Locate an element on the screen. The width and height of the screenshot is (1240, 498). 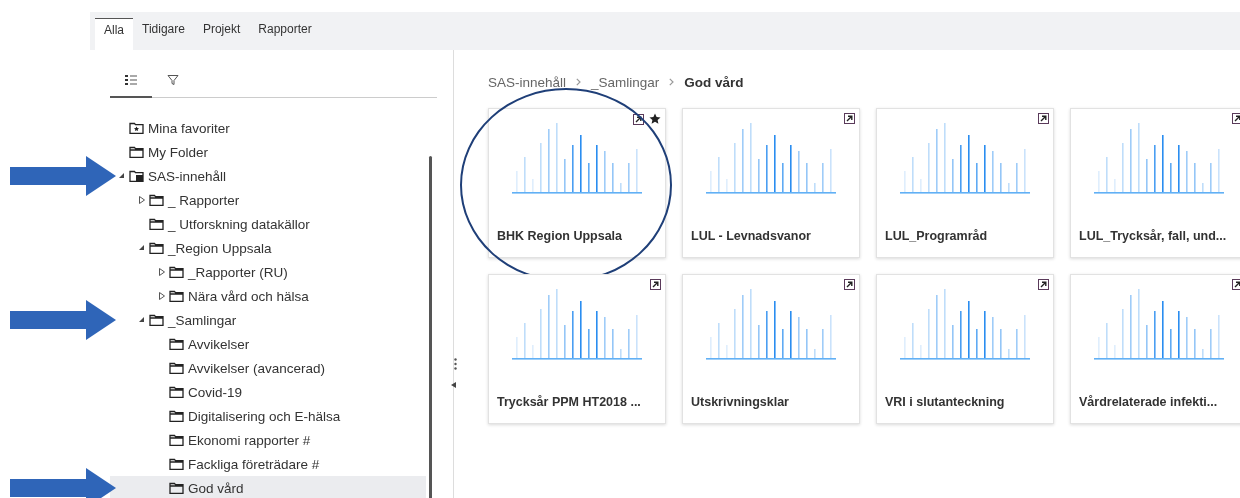
tree-item: My Folder is located at coordinates (268, 152).